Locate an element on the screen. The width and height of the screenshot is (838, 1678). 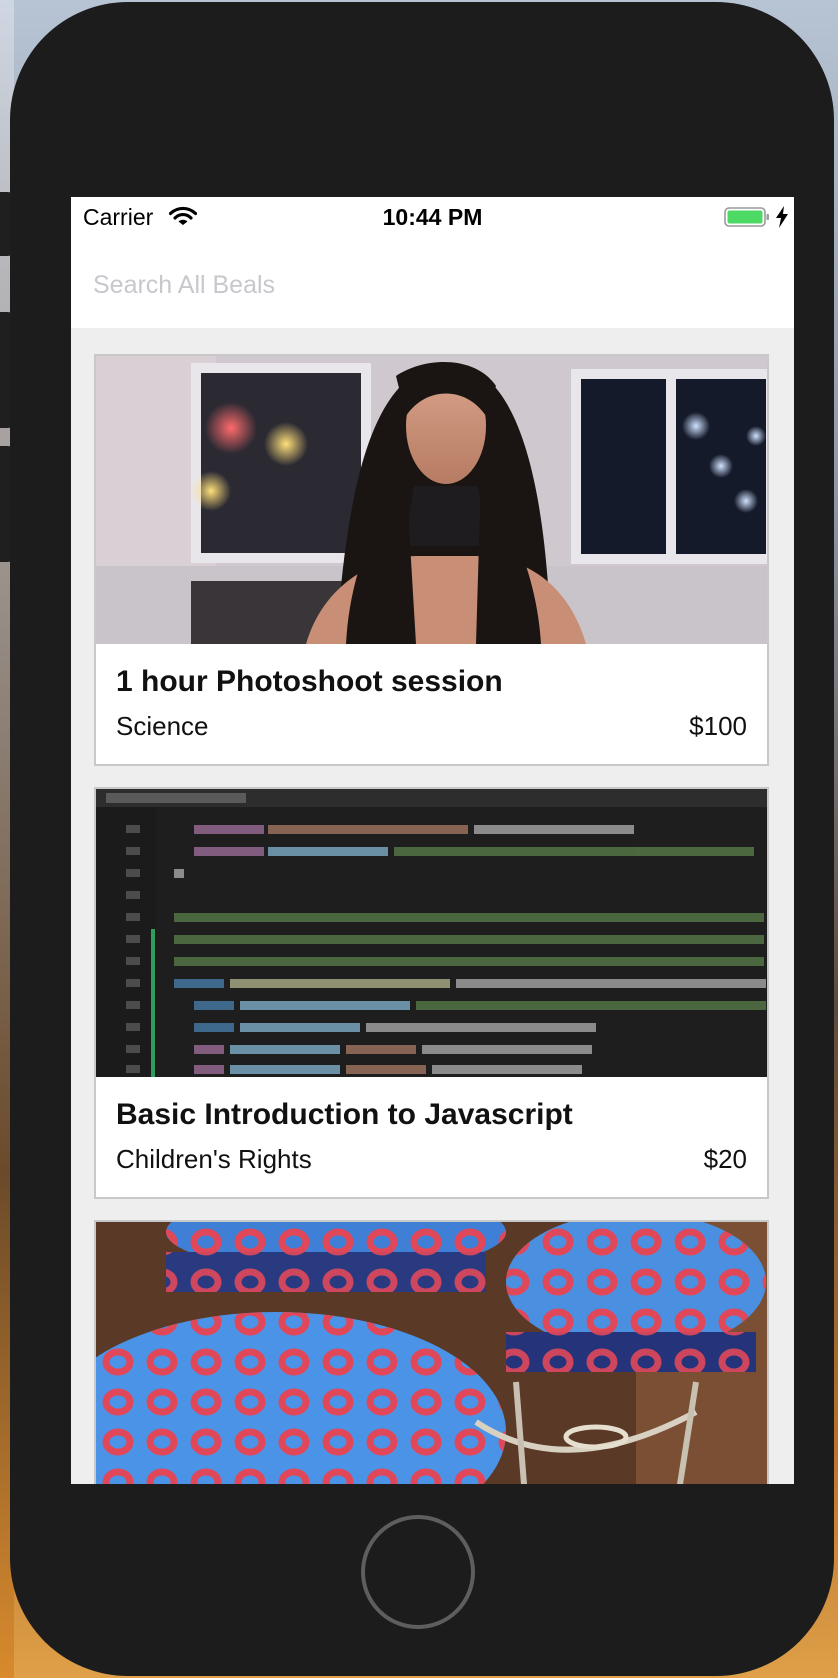
status-time: 10:44 PM is located at coordinates (432, 217).